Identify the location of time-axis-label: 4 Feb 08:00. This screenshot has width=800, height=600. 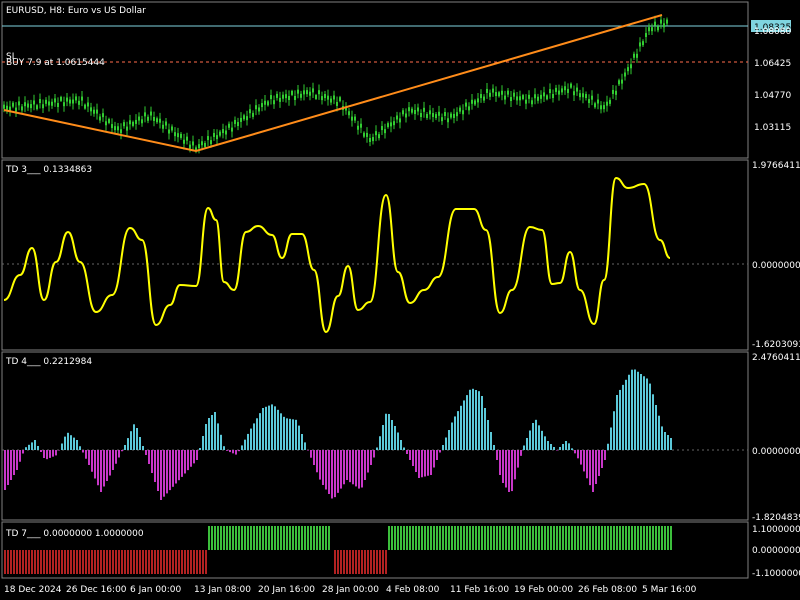
(413, 590).